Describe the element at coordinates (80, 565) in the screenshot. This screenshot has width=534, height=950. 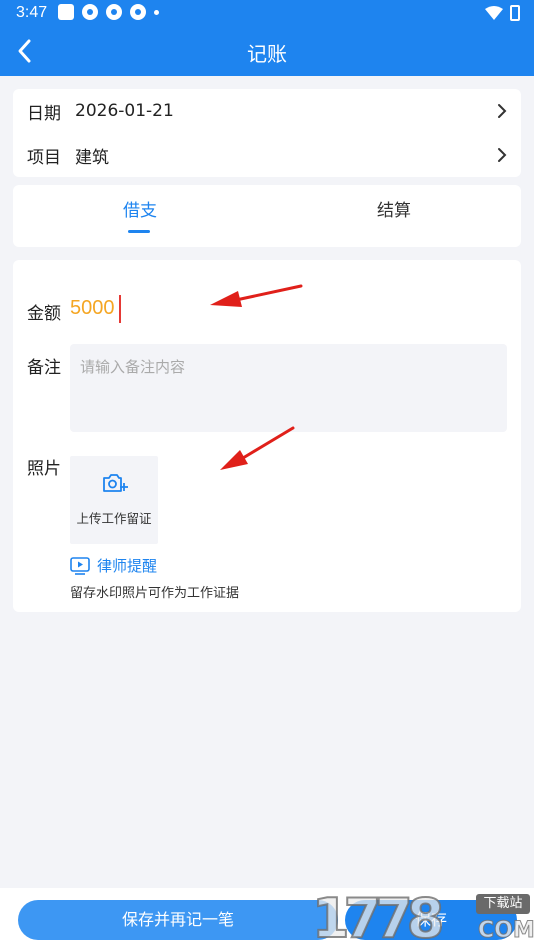
I see `play-icon` at that location.